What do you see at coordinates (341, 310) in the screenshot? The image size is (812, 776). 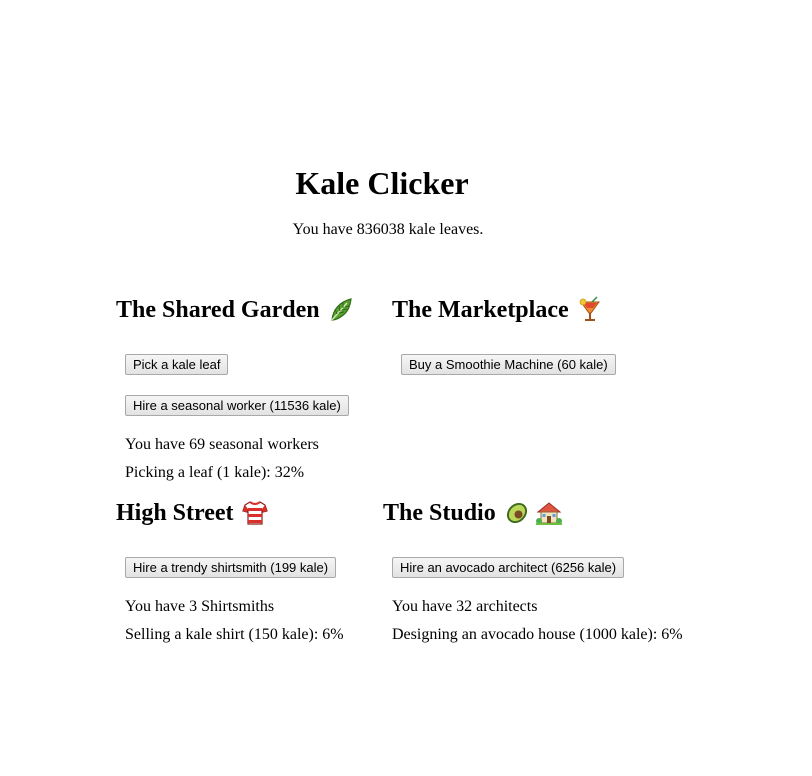 I see `kale-leaf-icon` at bounding box center [341, 310].